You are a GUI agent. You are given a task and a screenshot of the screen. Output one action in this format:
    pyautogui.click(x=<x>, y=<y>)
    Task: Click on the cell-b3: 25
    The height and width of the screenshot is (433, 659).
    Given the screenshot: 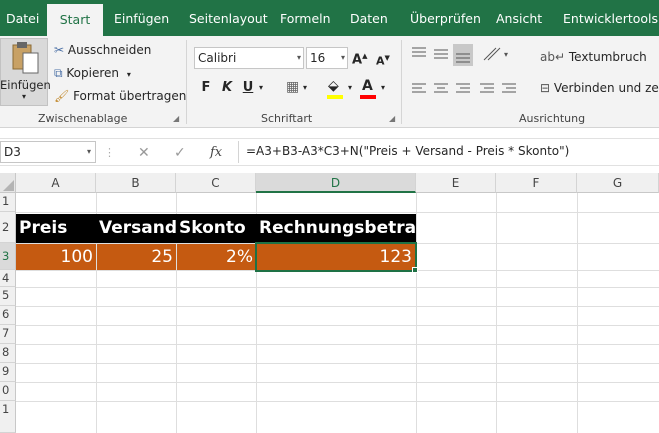 What is the action you would take?
    pyautogui.click(x=136, y=257)
    